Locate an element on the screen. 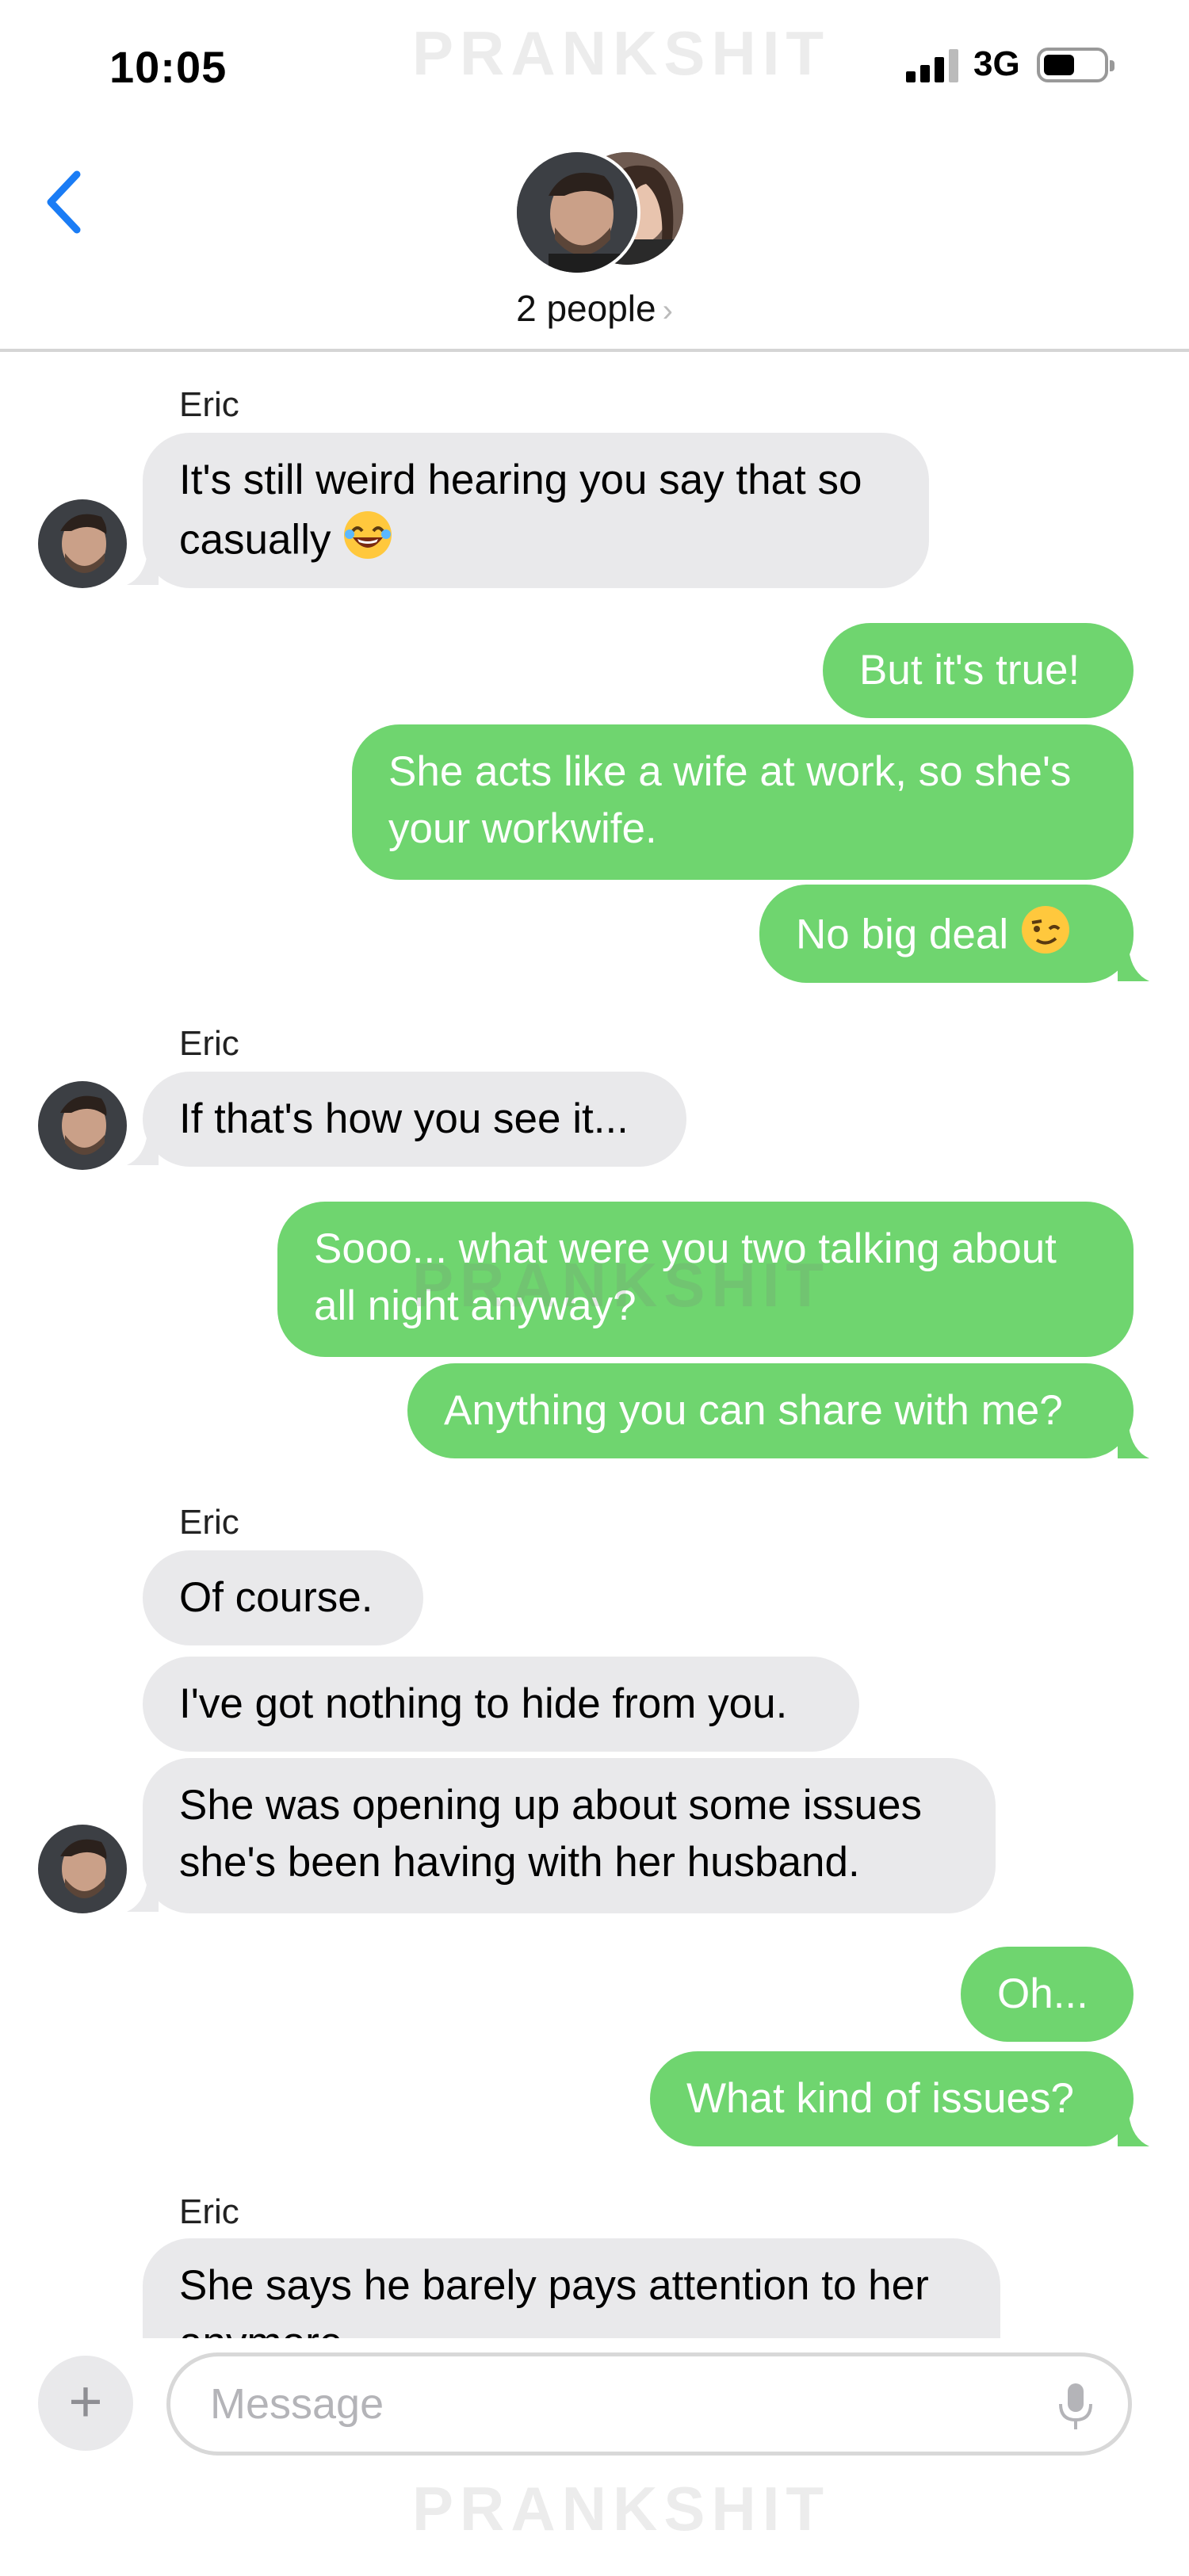  signal-icon is located at coordinates (934, 65).